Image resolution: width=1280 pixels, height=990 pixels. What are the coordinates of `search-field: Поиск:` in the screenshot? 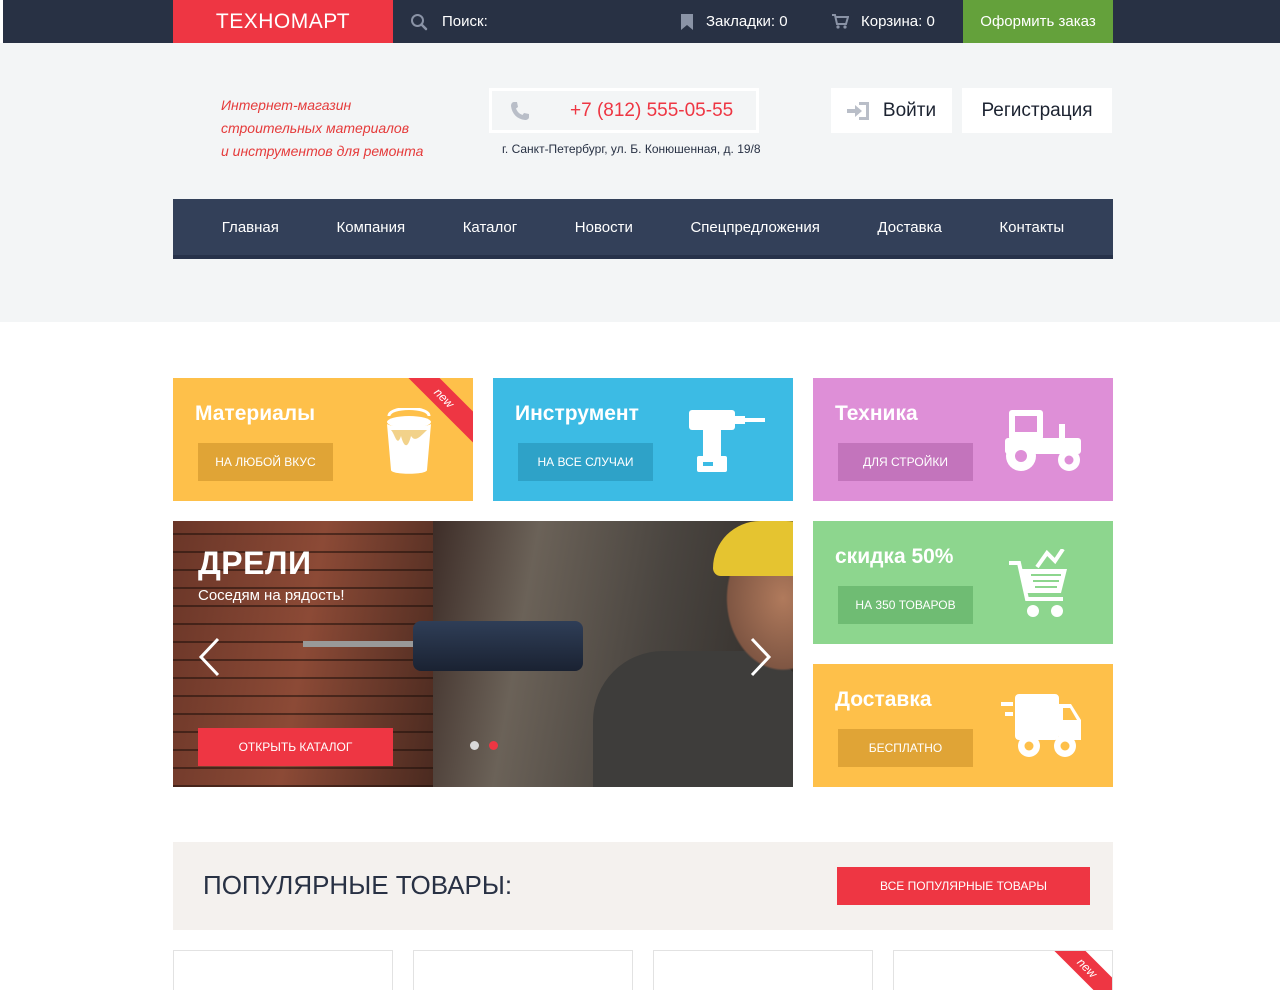 It's located at (449, 21).